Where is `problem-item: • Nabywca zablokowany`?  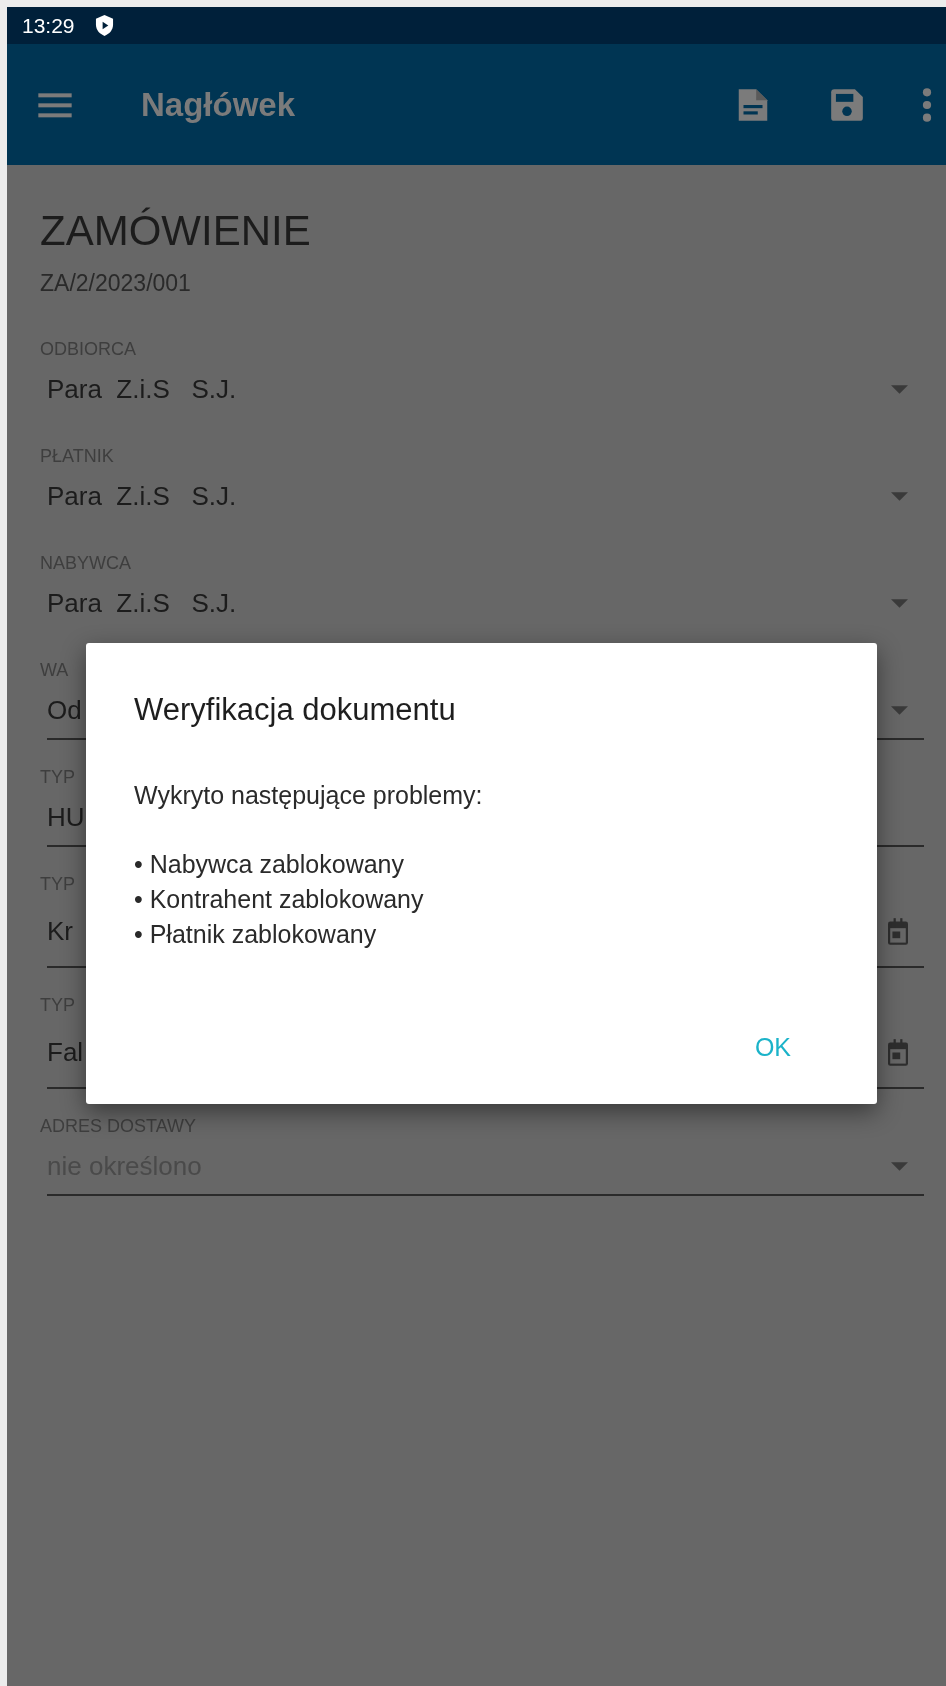
problem-item: • Nabywca zablokowany is located at coordinates (269, 864).